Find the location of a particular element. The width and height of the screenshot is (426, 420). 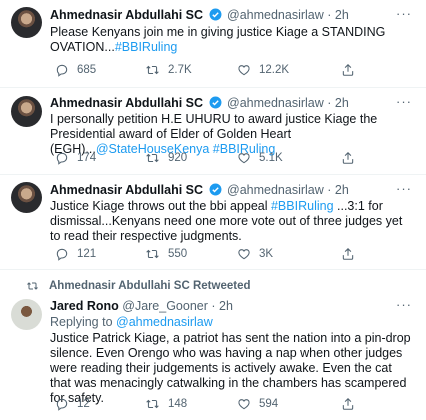

tweet-actions: 121 550 3K is located at coordinates (235, 255).